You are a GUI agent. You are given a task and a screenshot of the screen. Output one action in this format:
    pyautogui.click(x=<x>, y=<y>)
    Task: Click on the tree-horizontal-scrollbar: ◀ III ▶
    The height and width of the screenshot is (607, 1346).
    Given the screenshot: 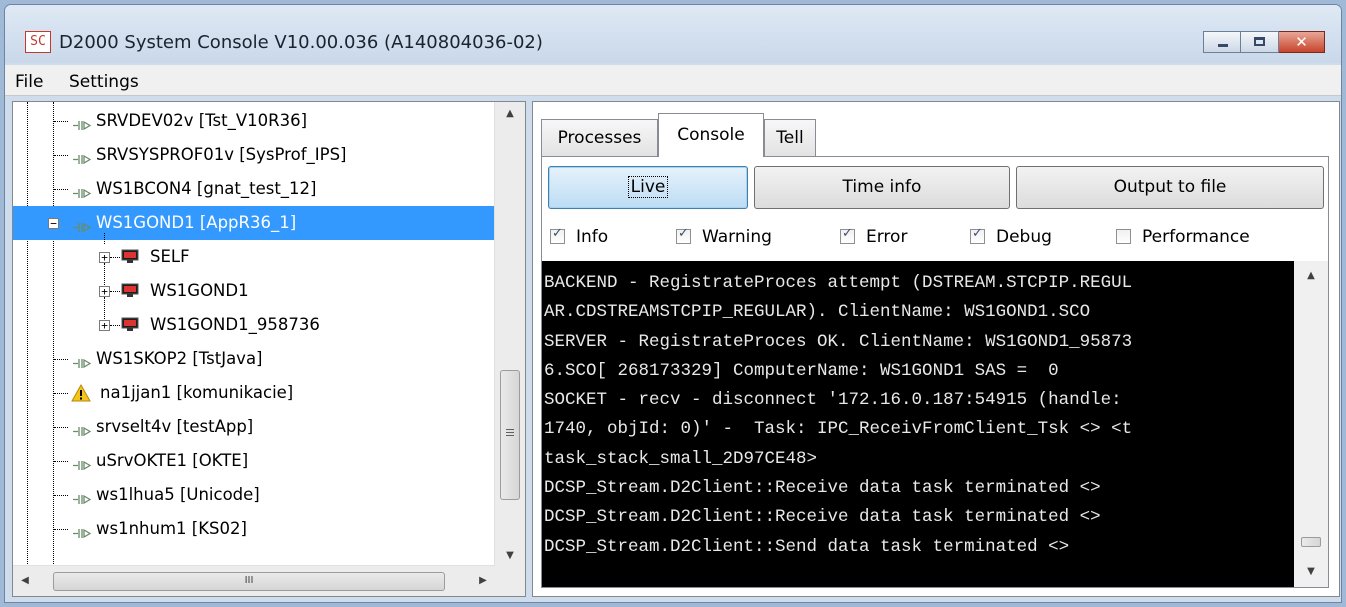 What is the action you would take?
    pyautogui.click(x=254, y=580)
    